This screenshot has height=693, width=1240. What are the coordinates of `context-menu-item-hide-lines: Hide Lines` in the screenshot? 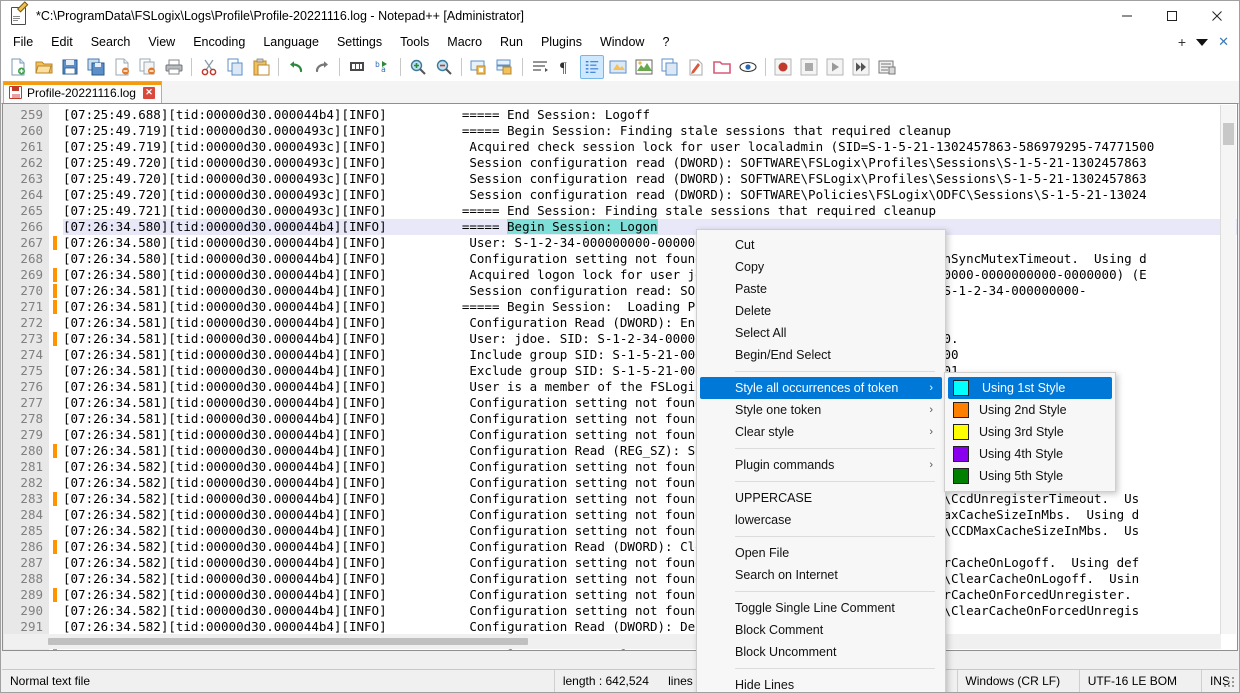 It's located at (821, 683).